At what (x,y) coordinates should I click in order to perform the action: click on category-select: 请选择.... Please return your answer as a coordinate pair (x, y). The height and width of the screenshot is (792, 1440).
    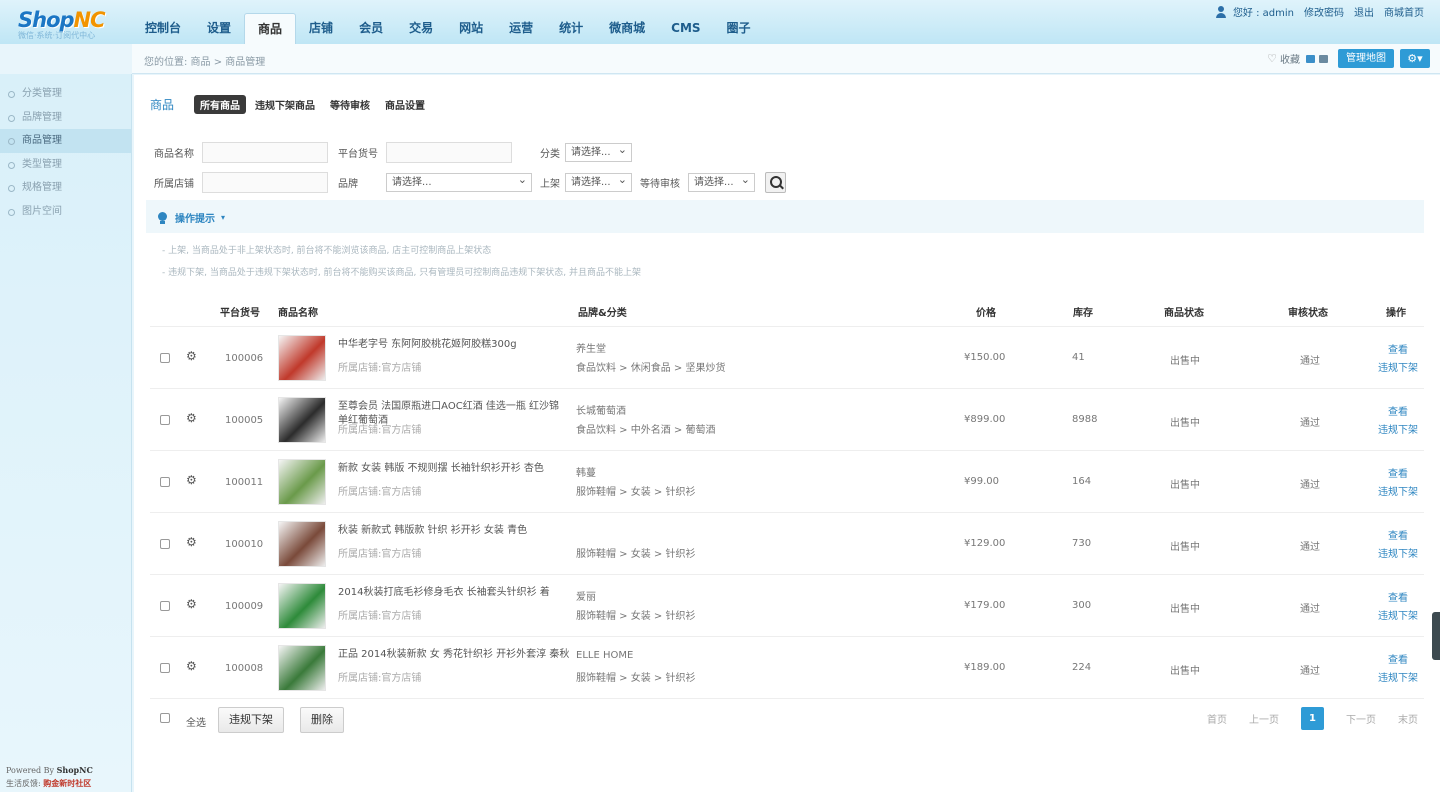
    Looking at the image, I should click on (598, 151).